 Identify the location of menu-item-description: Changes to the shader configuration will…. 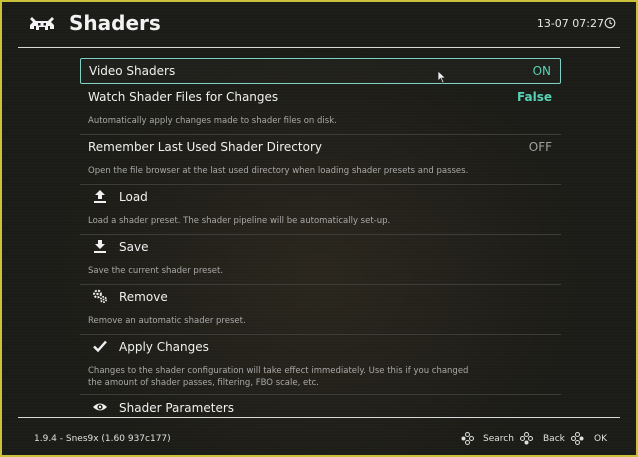
(278, 371).